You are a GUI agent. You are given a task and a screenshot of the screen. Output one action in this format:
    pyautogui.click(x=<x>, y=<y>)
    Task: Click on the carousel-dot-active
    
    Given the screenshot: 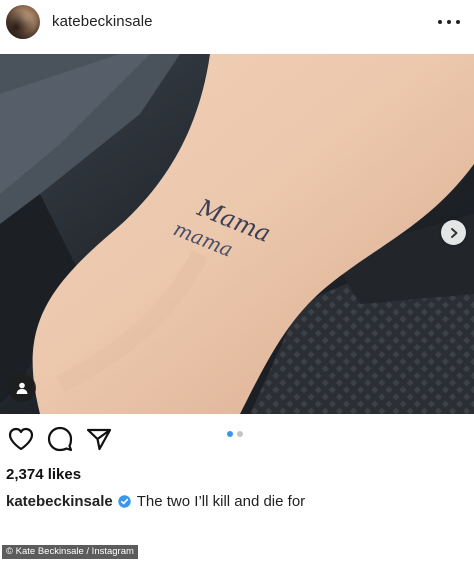 What is the action you would take?
    pyautogui.click(x=230, y=434)
    